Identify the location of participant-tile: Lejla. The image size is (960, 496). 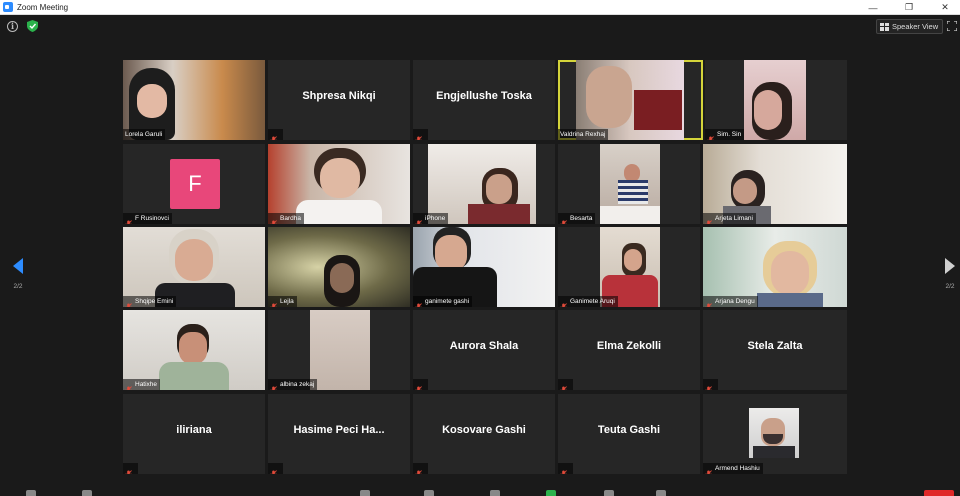
(339, 267).